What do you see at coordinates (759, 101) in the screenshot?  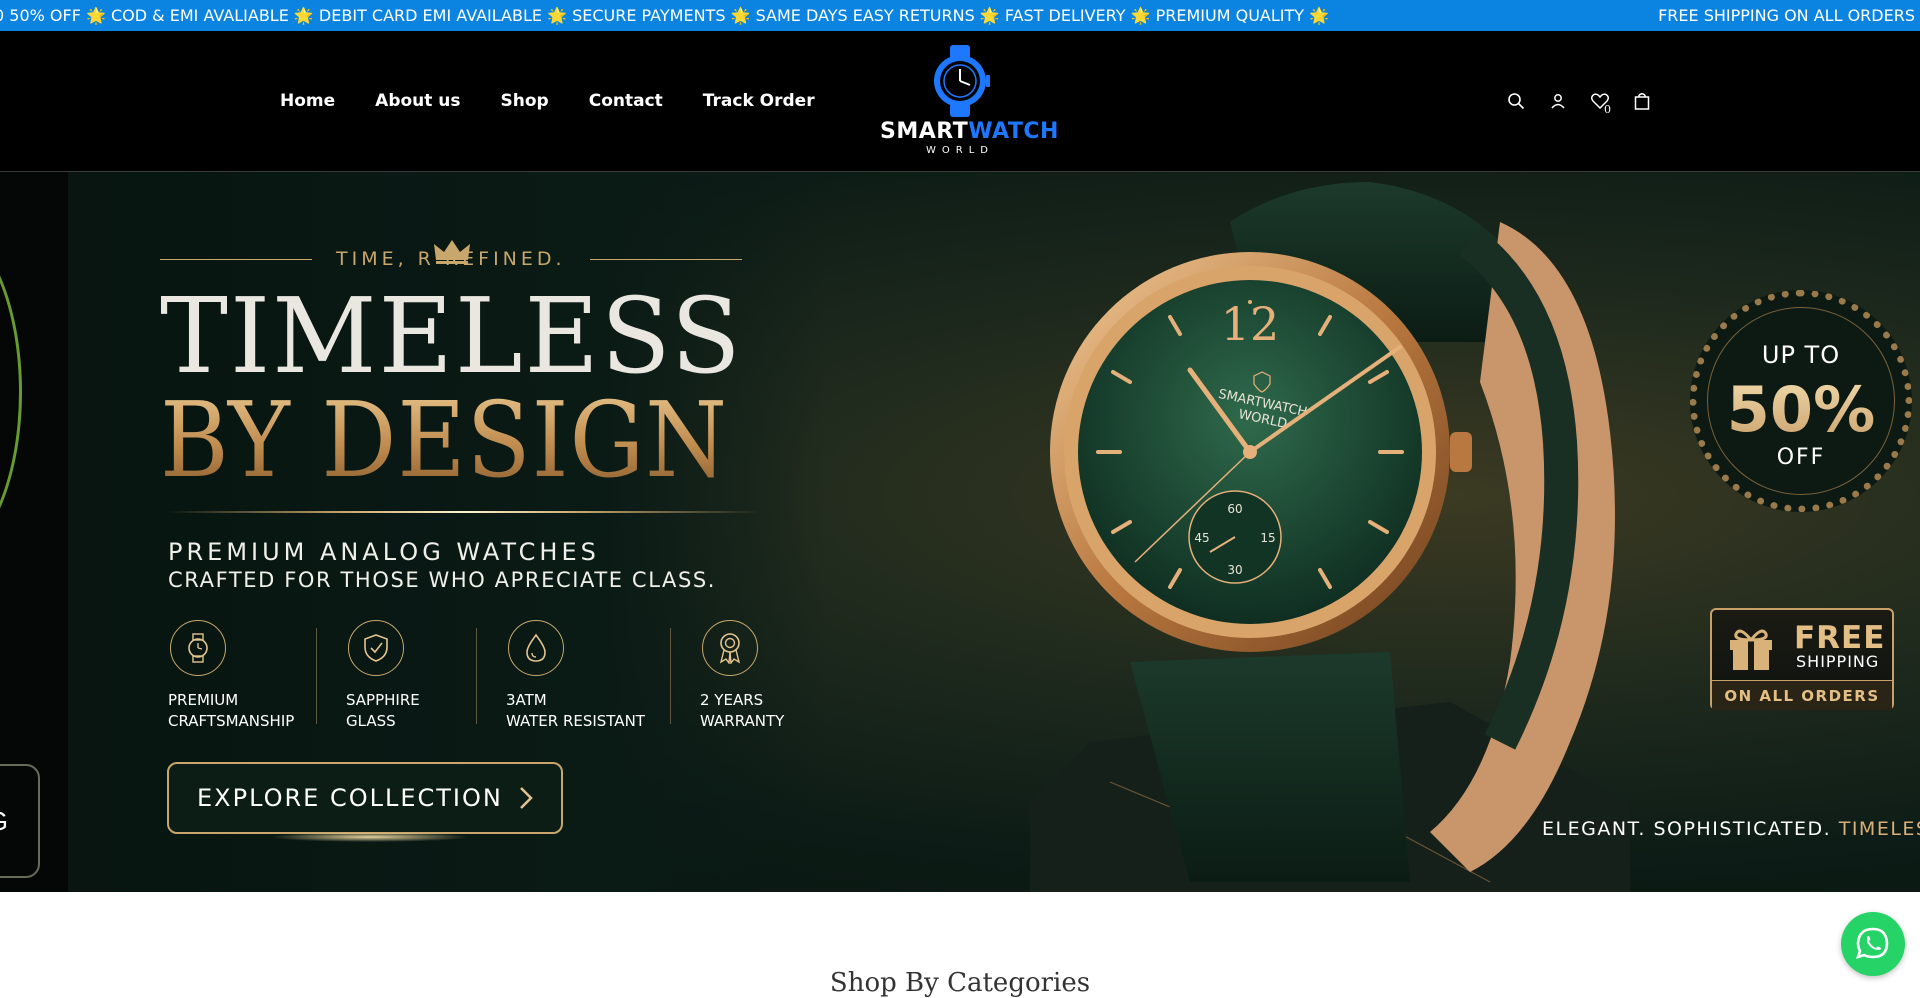 I see `nav-track-order: Track Order` at bounding box center [759, 101].